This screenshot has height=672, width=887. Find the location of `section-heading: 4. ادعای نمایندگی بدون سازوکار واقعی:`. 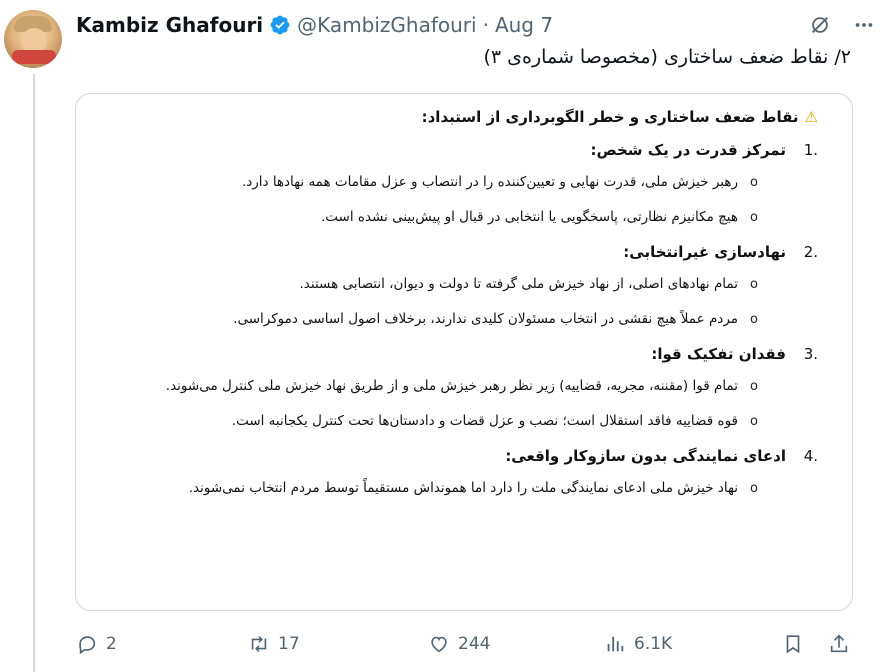

section-heading: 4. ادعای نمایندگی بدون سازوکار واقعی: is located at coordinates (473, 456).